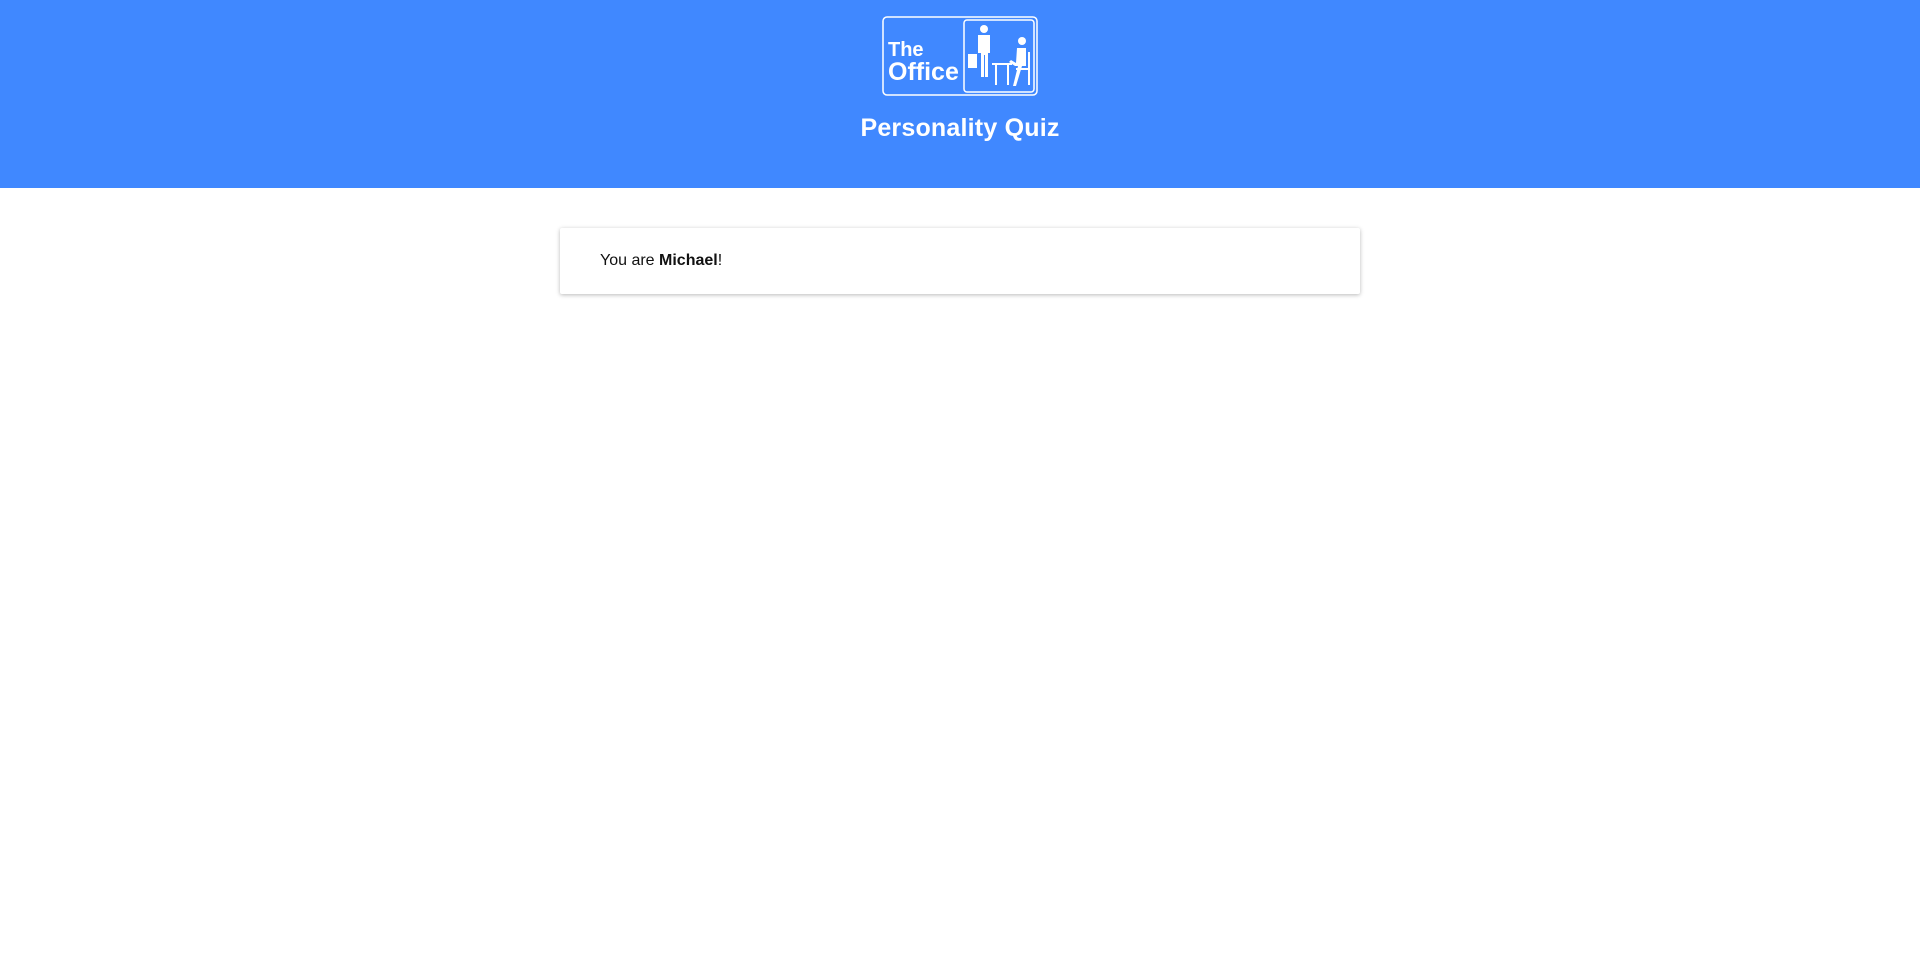  What do you see at coordinates (960, 128) in the screenshot?
I see `page-title: Personality Quiz` at bounding box center [960, 128].